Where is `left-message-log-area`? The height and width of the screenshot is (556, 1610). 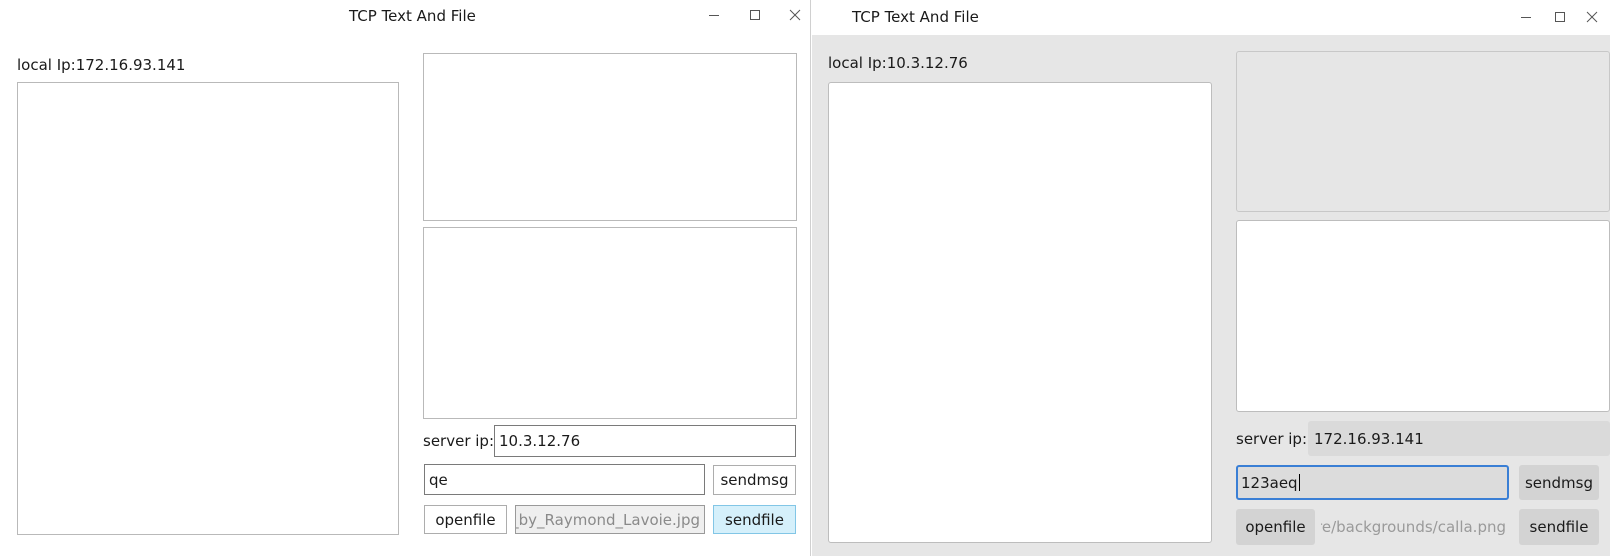
left-message-log-area is located at coordinates (610, 323).